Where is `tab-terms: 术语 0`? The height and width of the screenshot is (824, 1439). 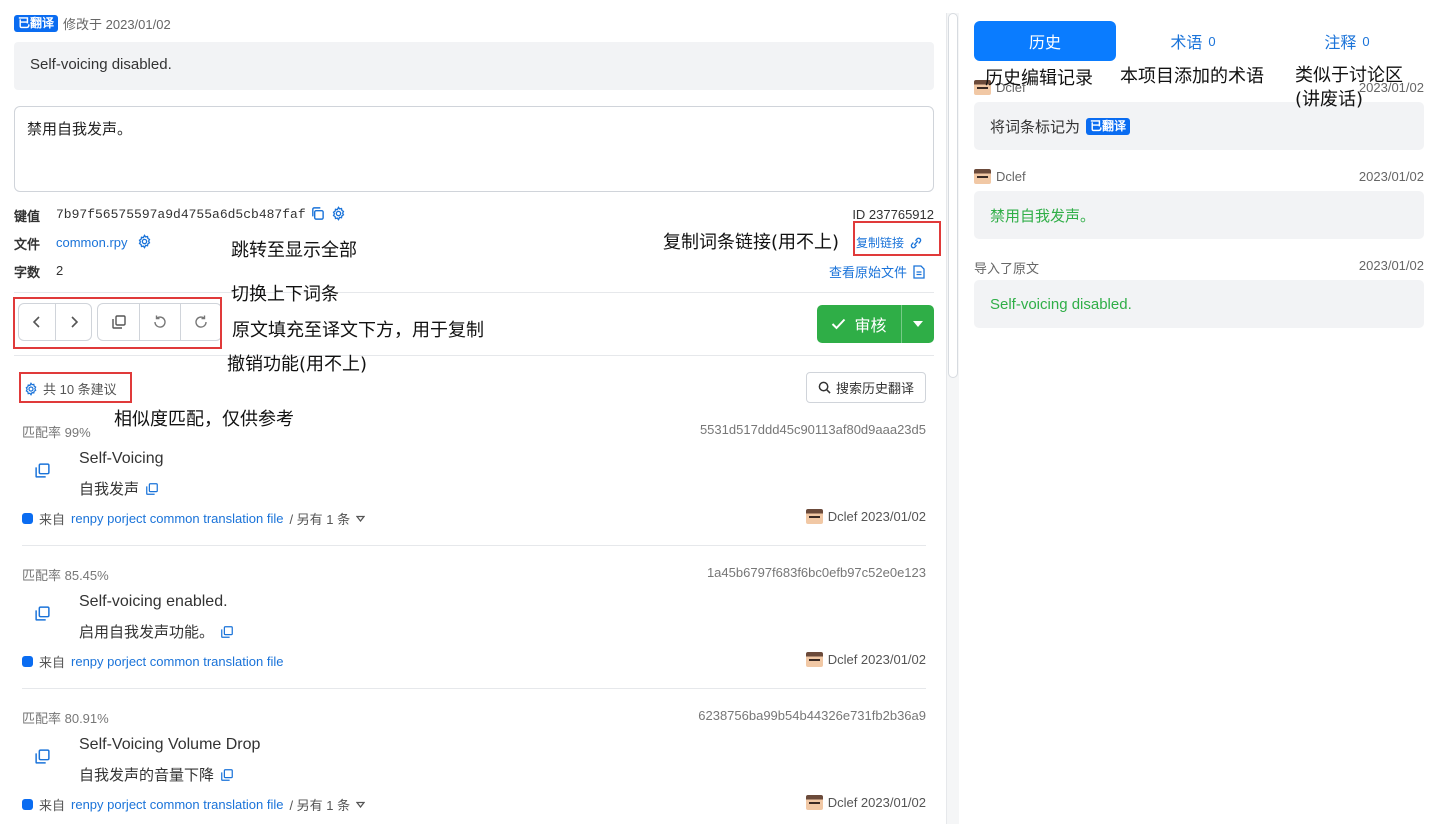
tab-terms: 术语 0 is located at coordinates (1193, 41).